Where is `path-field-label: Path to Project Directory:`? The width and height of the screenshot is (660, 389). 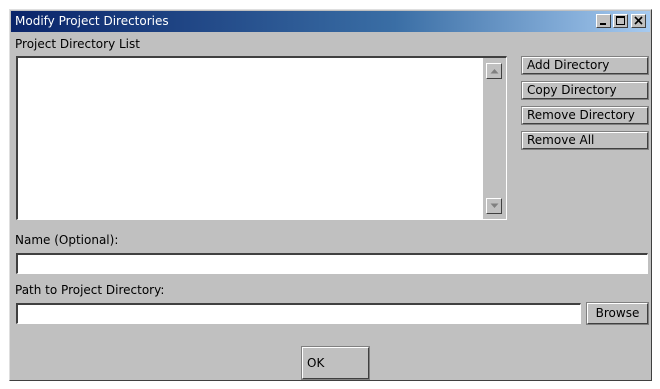
path-field-label: Path to Project Directory: is located at coordinates (90, 290).